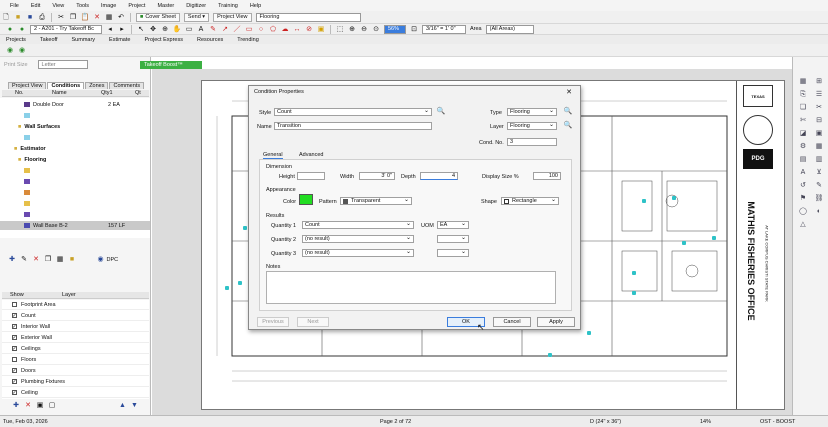  What do you see at coordinates (311, 176) in the screenshot?
I see `height-input` at bounding box center [311, 176].